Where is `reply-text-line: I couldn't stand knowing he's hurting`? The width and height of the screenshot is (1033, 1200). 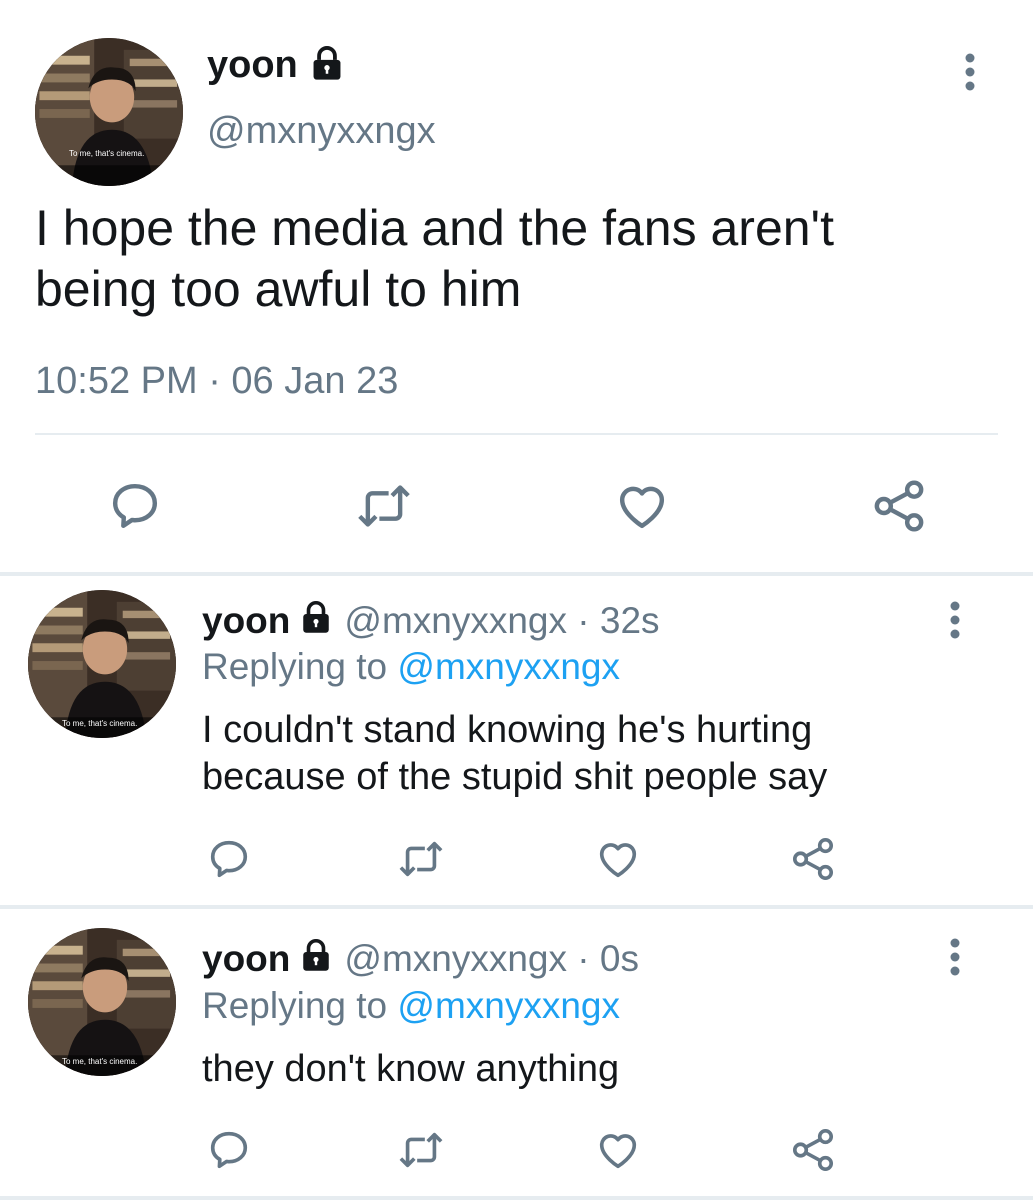
reply-text-line: I couldn't stand knowing he's hurting is located at coordinates (507, 730).